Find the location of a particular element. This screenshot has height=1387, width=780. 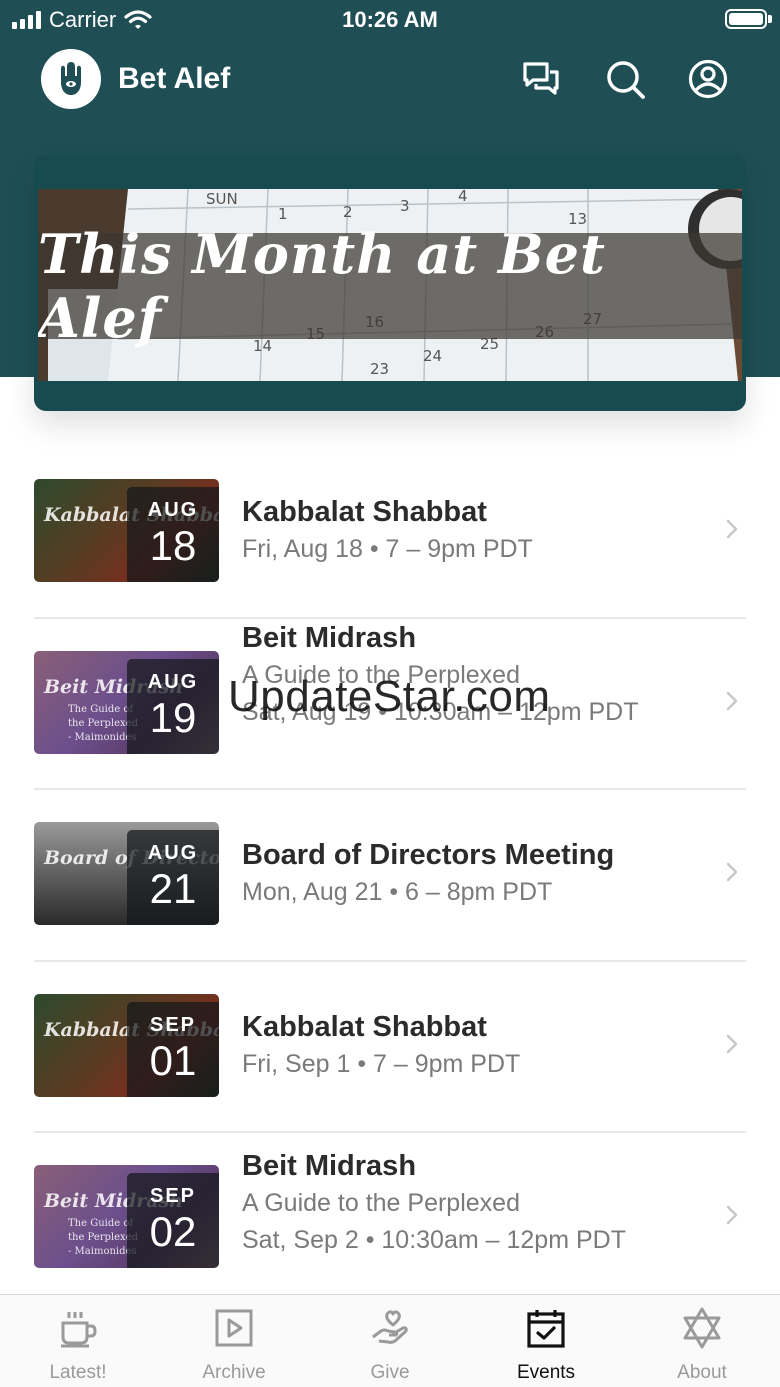

date-badge: SEP 01 is located at coordinates (173, 1049).